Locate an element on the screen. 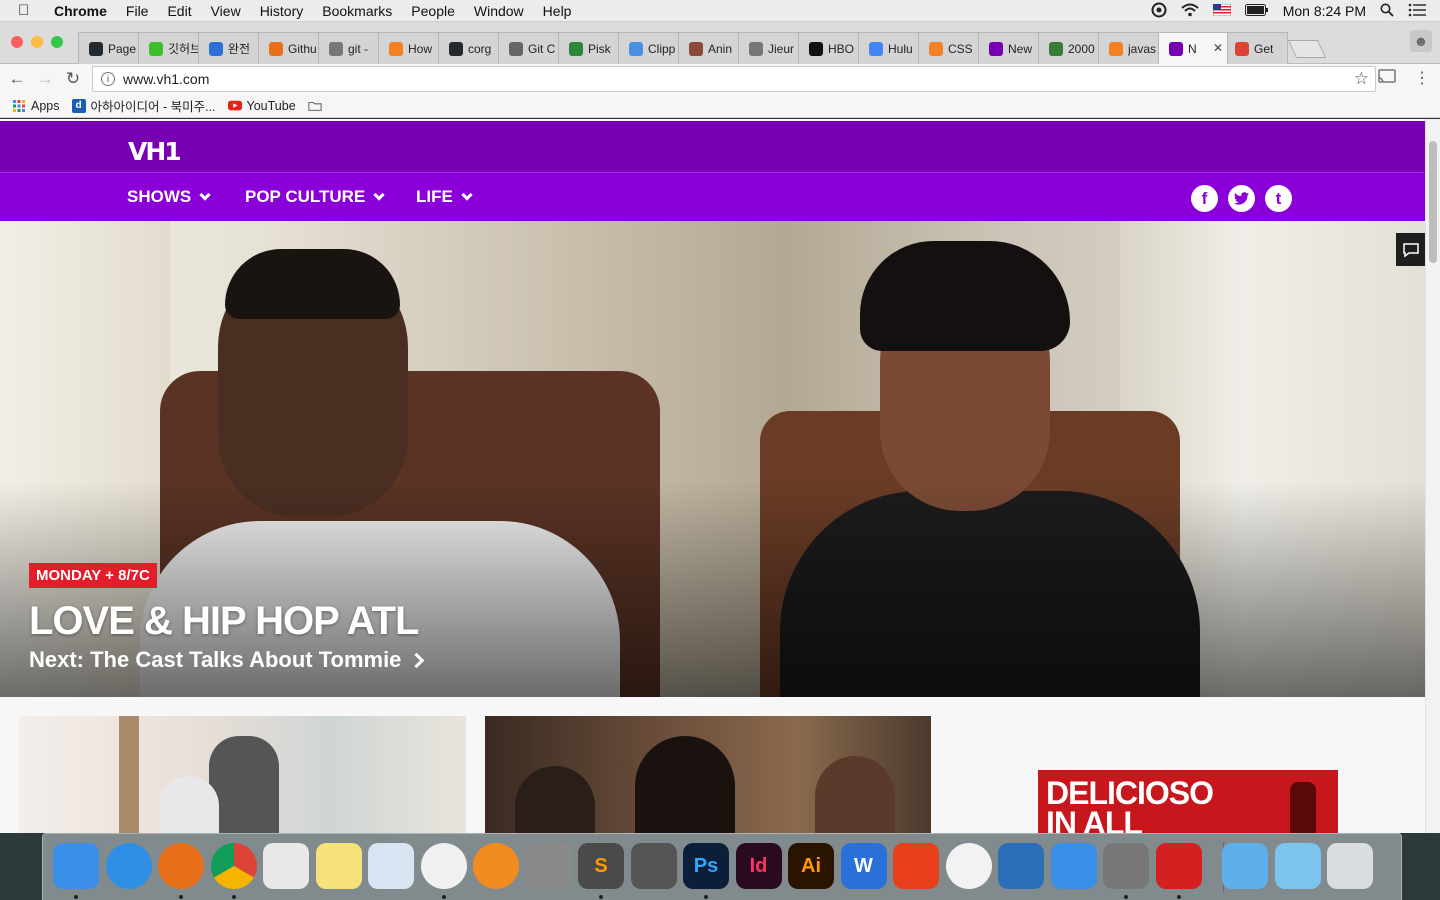  zoom-window-icon is located at coordinates (57, 42).